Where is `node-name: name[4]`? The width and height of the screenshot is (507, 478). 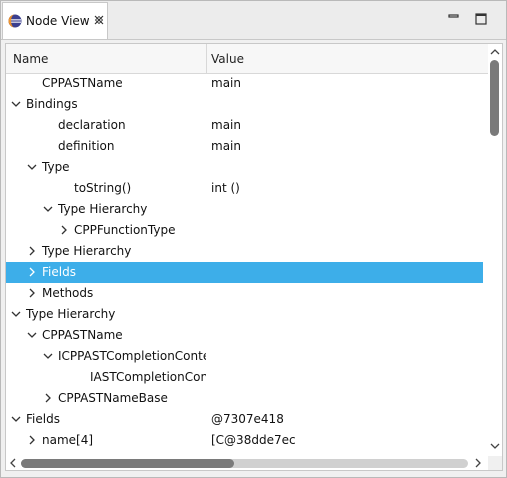 node-name: name[4] is located at coordinates (68, 440).